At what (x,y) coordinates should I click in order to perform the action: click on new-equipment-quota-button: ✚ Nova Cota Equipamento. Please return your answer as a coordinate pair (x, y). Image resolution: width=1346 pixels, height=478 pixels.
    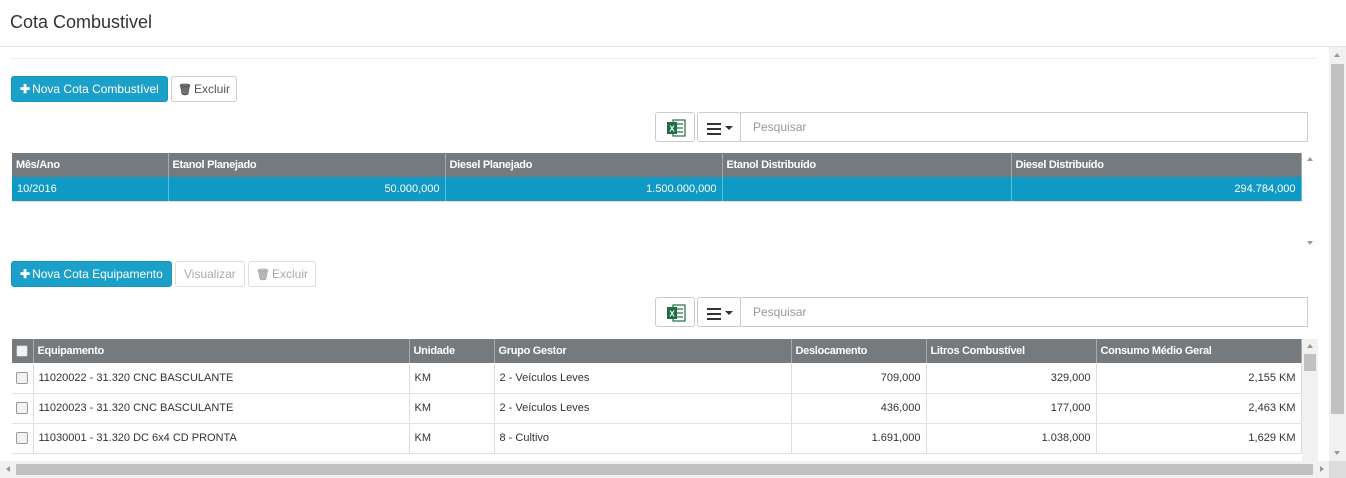
    Looking at the image, I should click on (91, 274).